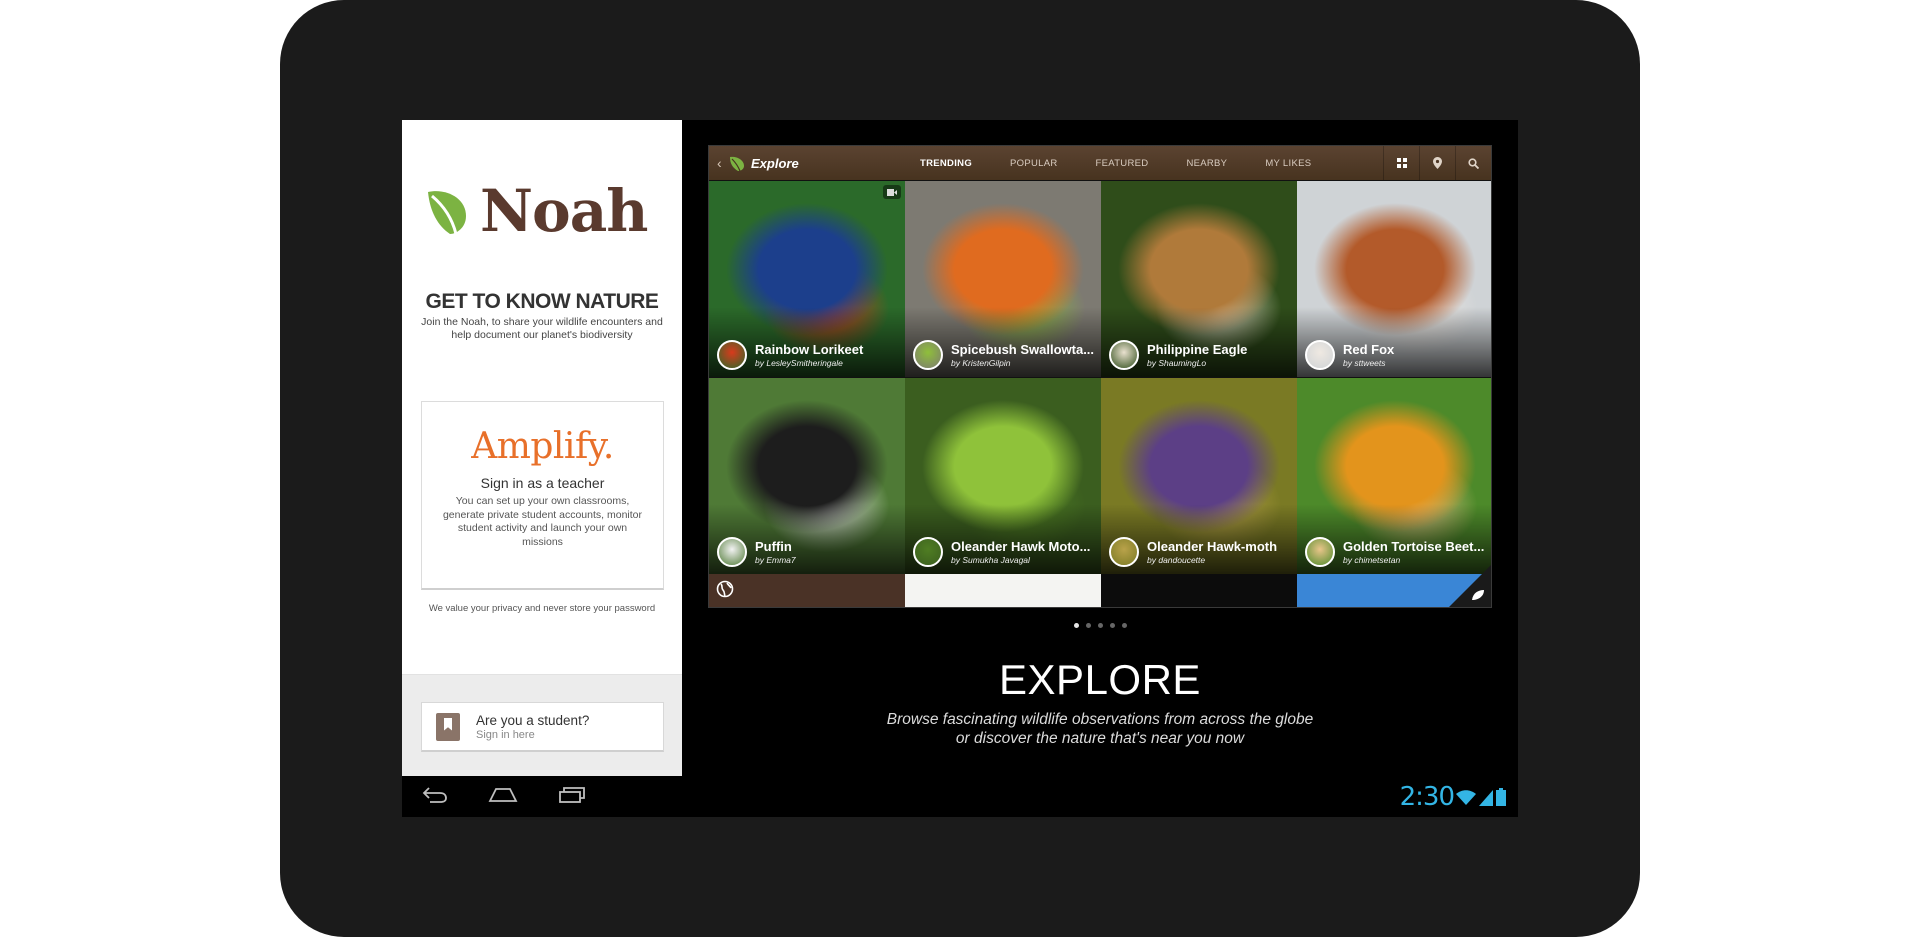 This screenshot has height=937, width=1920. Describe the element at coordinates (1394, 476) in the screenshot. I see `observation-tile: Golden Tortoise Beet... by chimetsetan` at that location.